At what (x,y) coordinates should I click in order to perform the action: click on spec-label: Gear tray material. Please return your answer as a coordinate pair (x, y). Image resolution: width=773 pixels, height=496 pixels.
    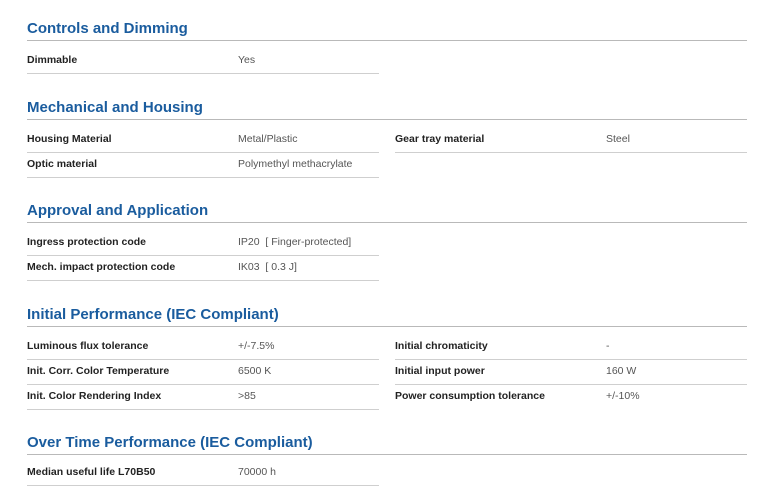
    Looking at the image, I should click on (440, 139).